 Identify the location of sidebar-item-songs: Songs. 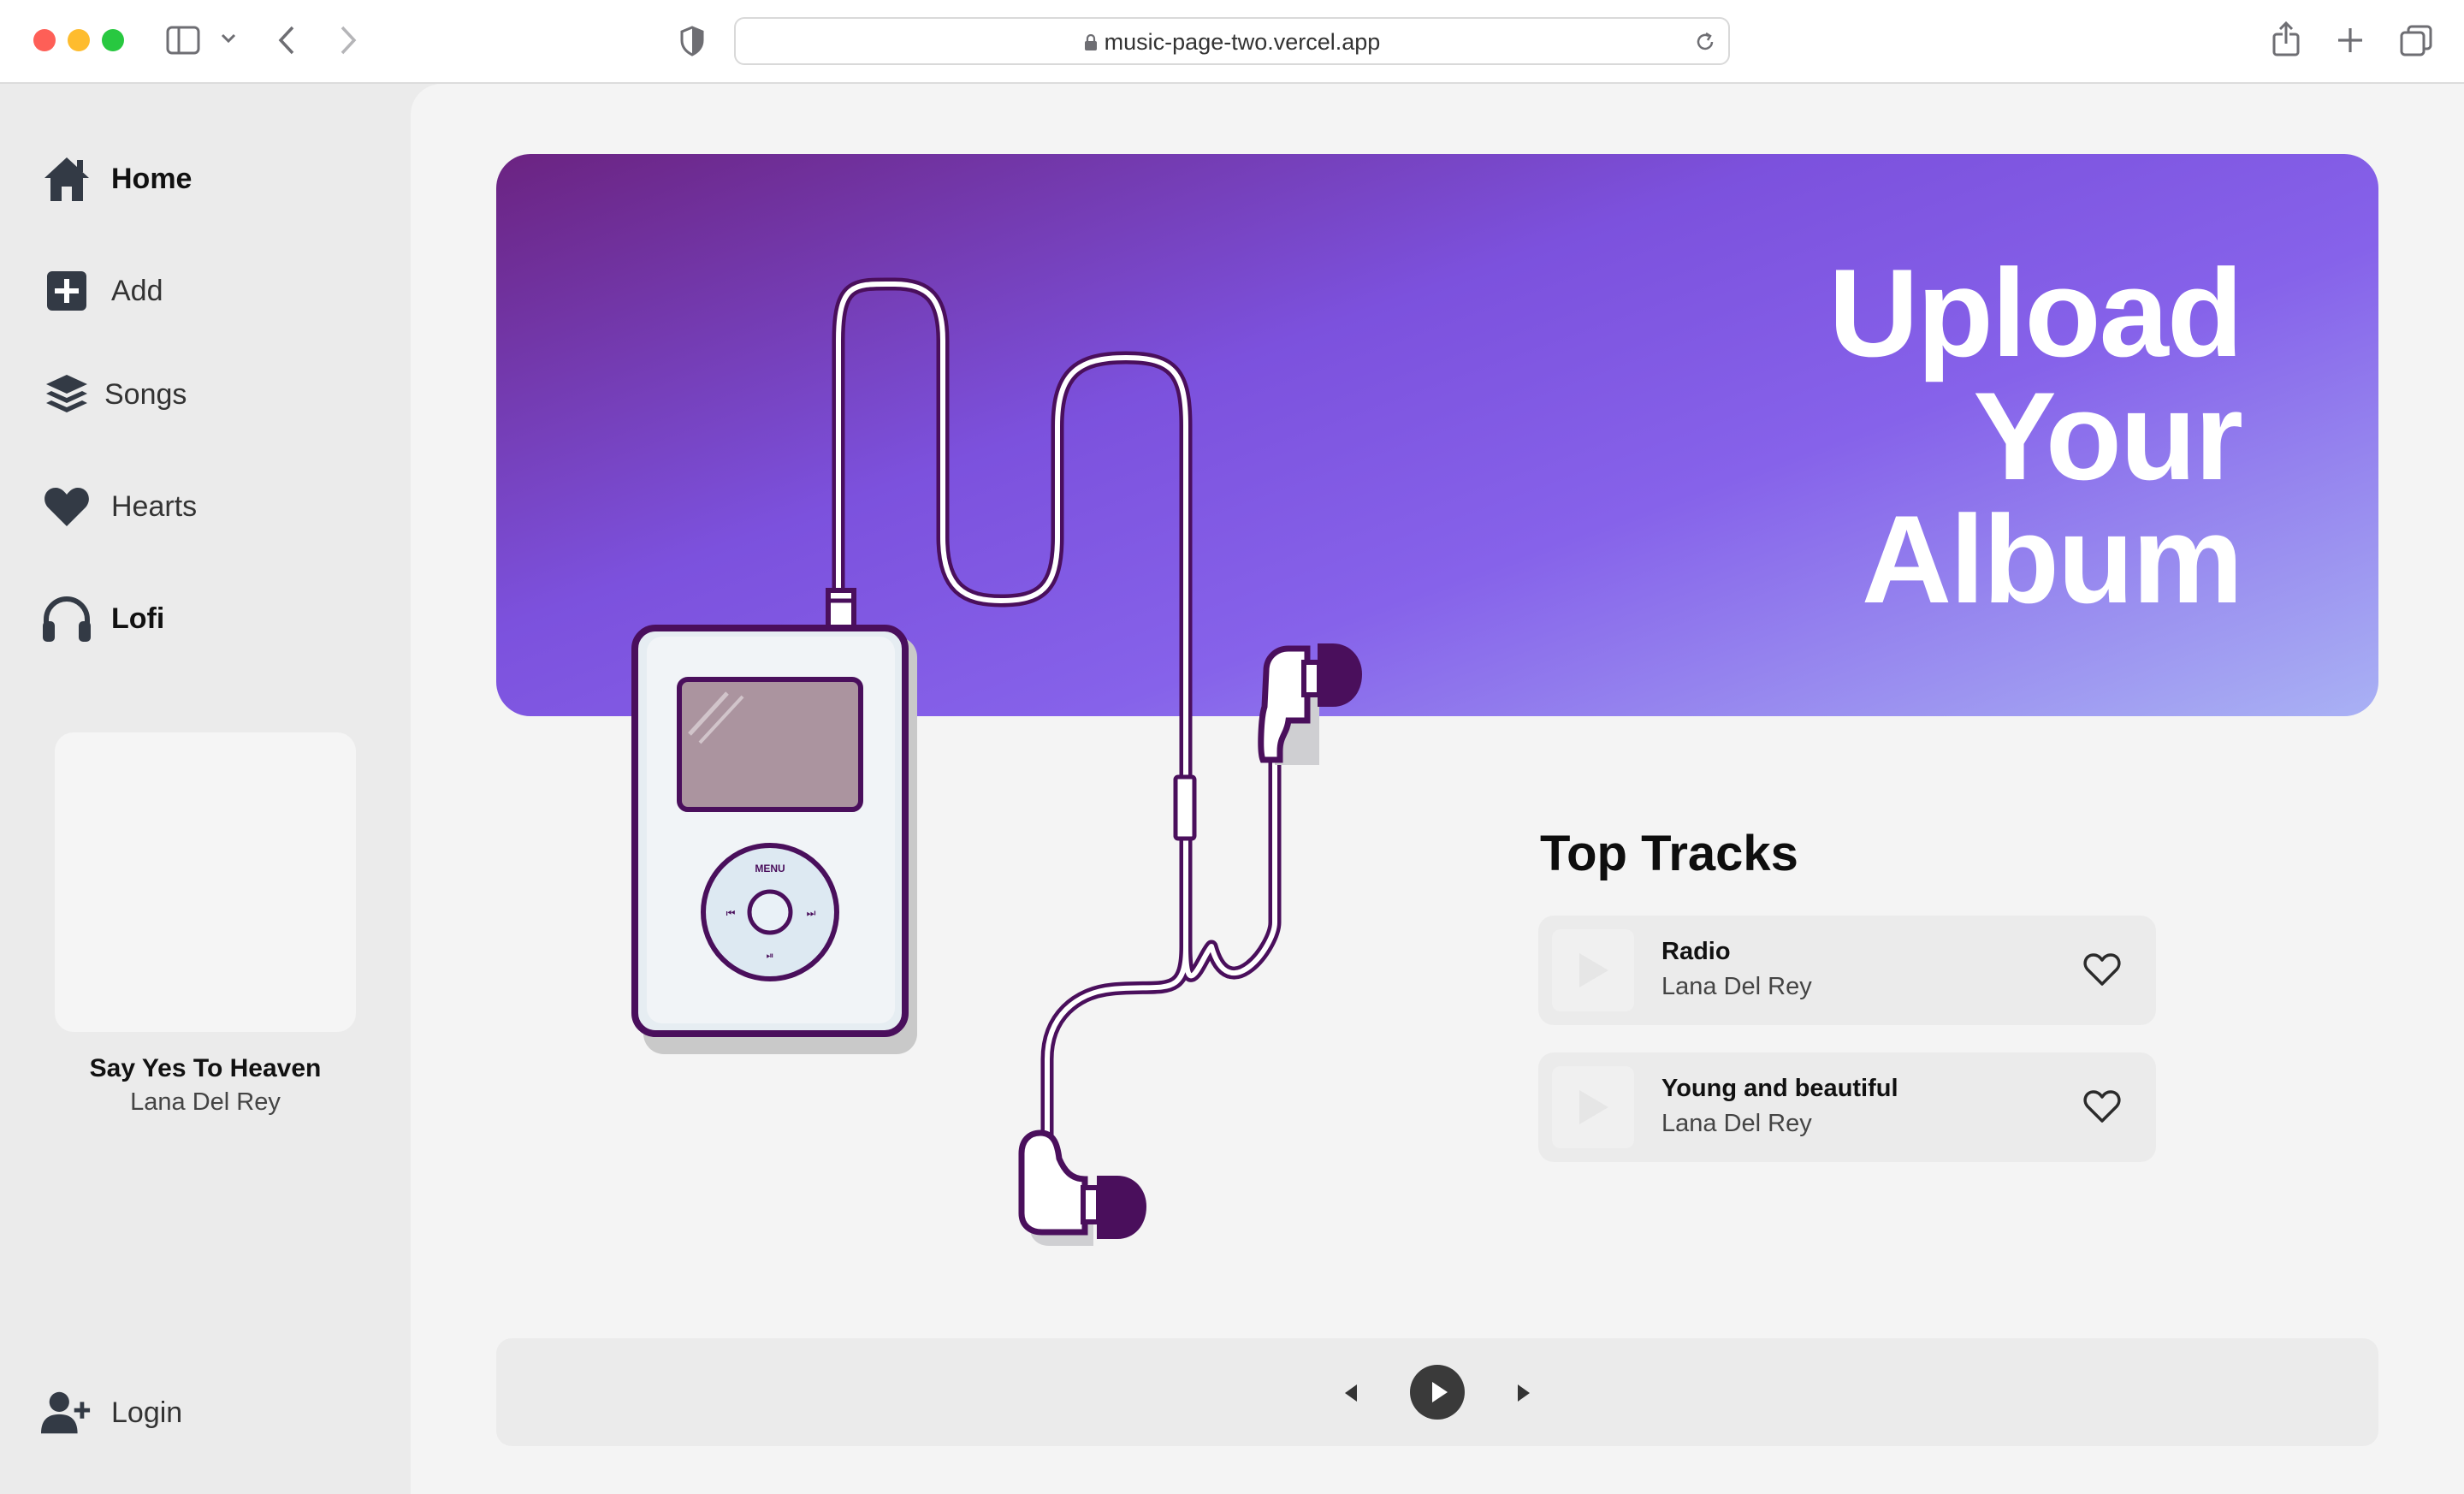
(114, 394).